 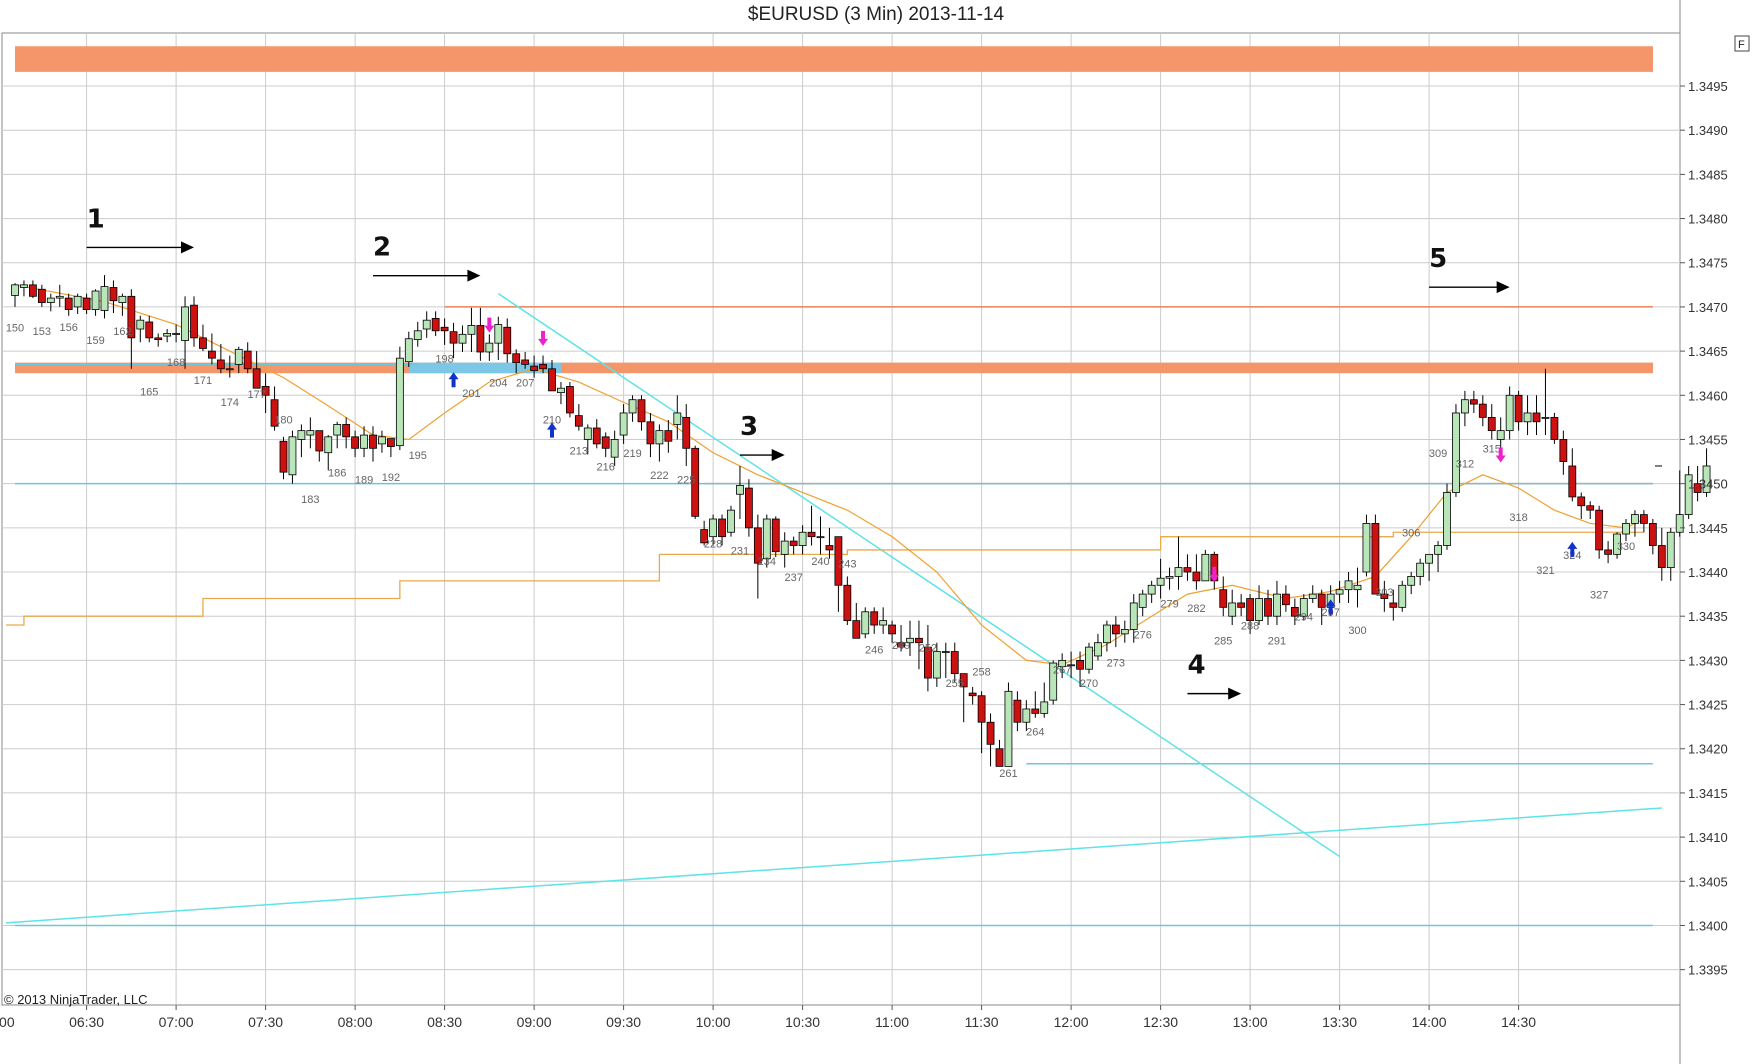 What do you see at coordinates (1708, 660) in the screenshot?
I see `price-tick-label: 1.3430` at bounding box center [1708, 660].